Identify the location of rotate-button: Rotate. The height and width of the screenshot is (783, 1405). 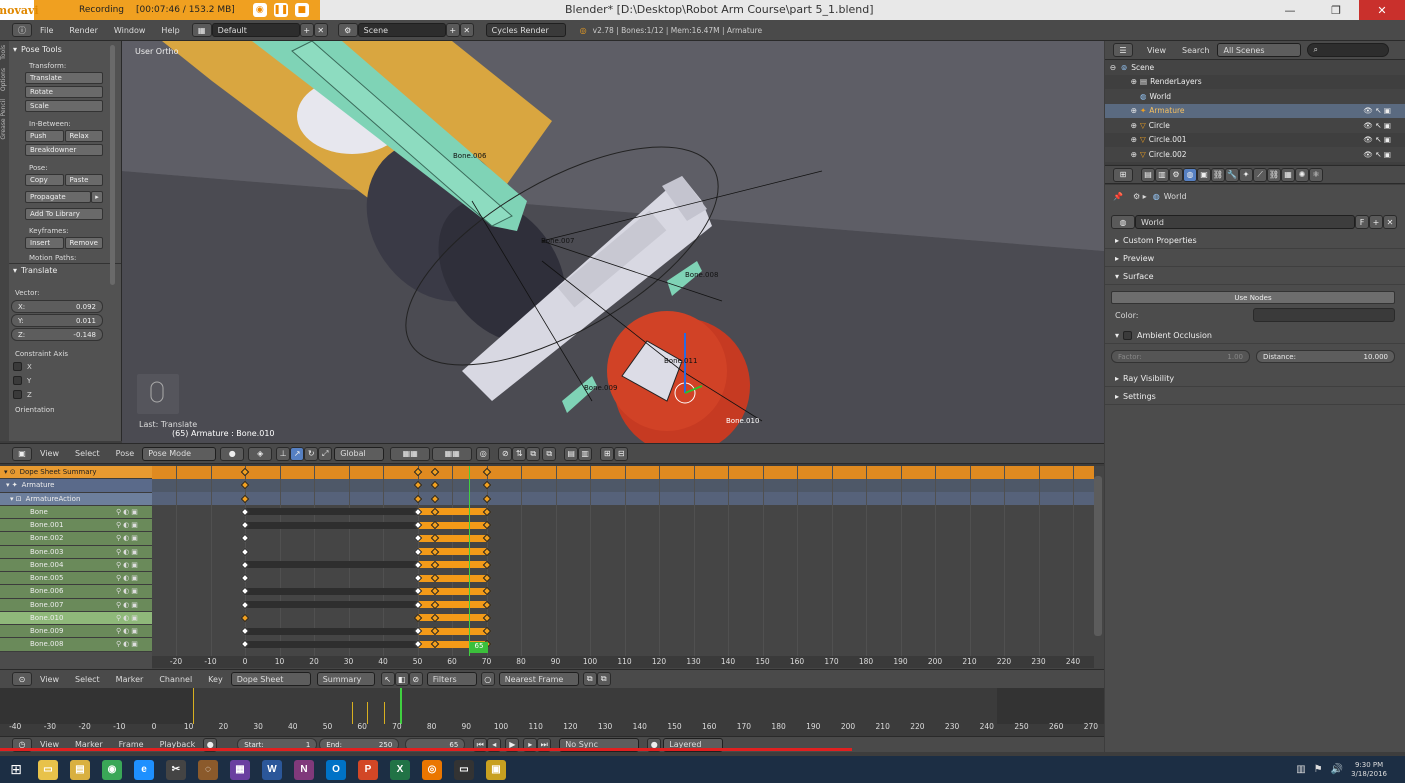
(64, 92).